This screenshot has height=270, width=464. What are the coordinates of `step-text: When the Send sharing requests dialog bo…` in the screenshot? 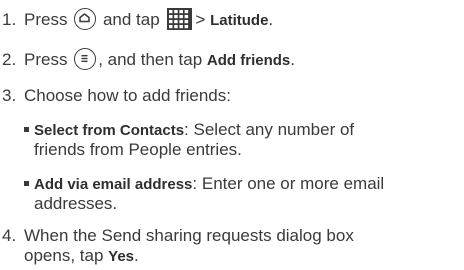 It's located at (189, 235).